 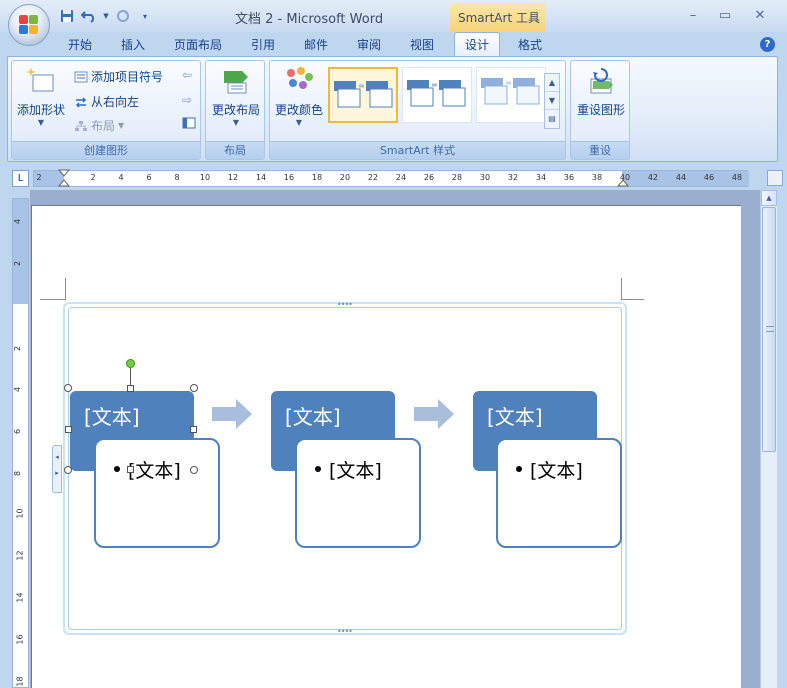 What do you see at coordinates (429, 177) in the screenshot?
I see `ruler-number: 26` at bounding box center [429, 177].